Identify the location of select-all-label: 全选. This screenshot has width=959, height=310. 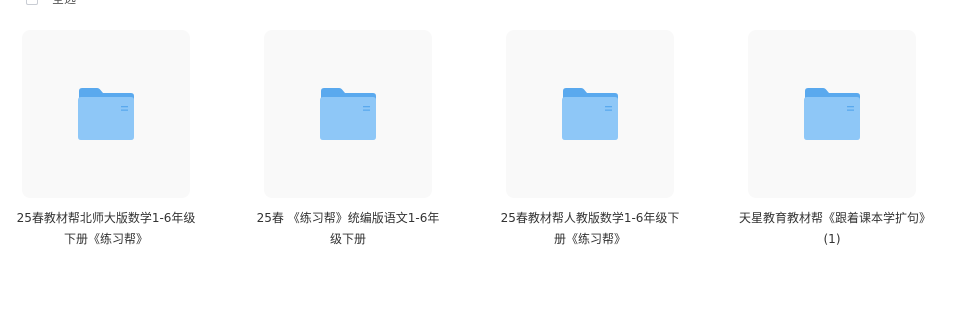
(64, 3).